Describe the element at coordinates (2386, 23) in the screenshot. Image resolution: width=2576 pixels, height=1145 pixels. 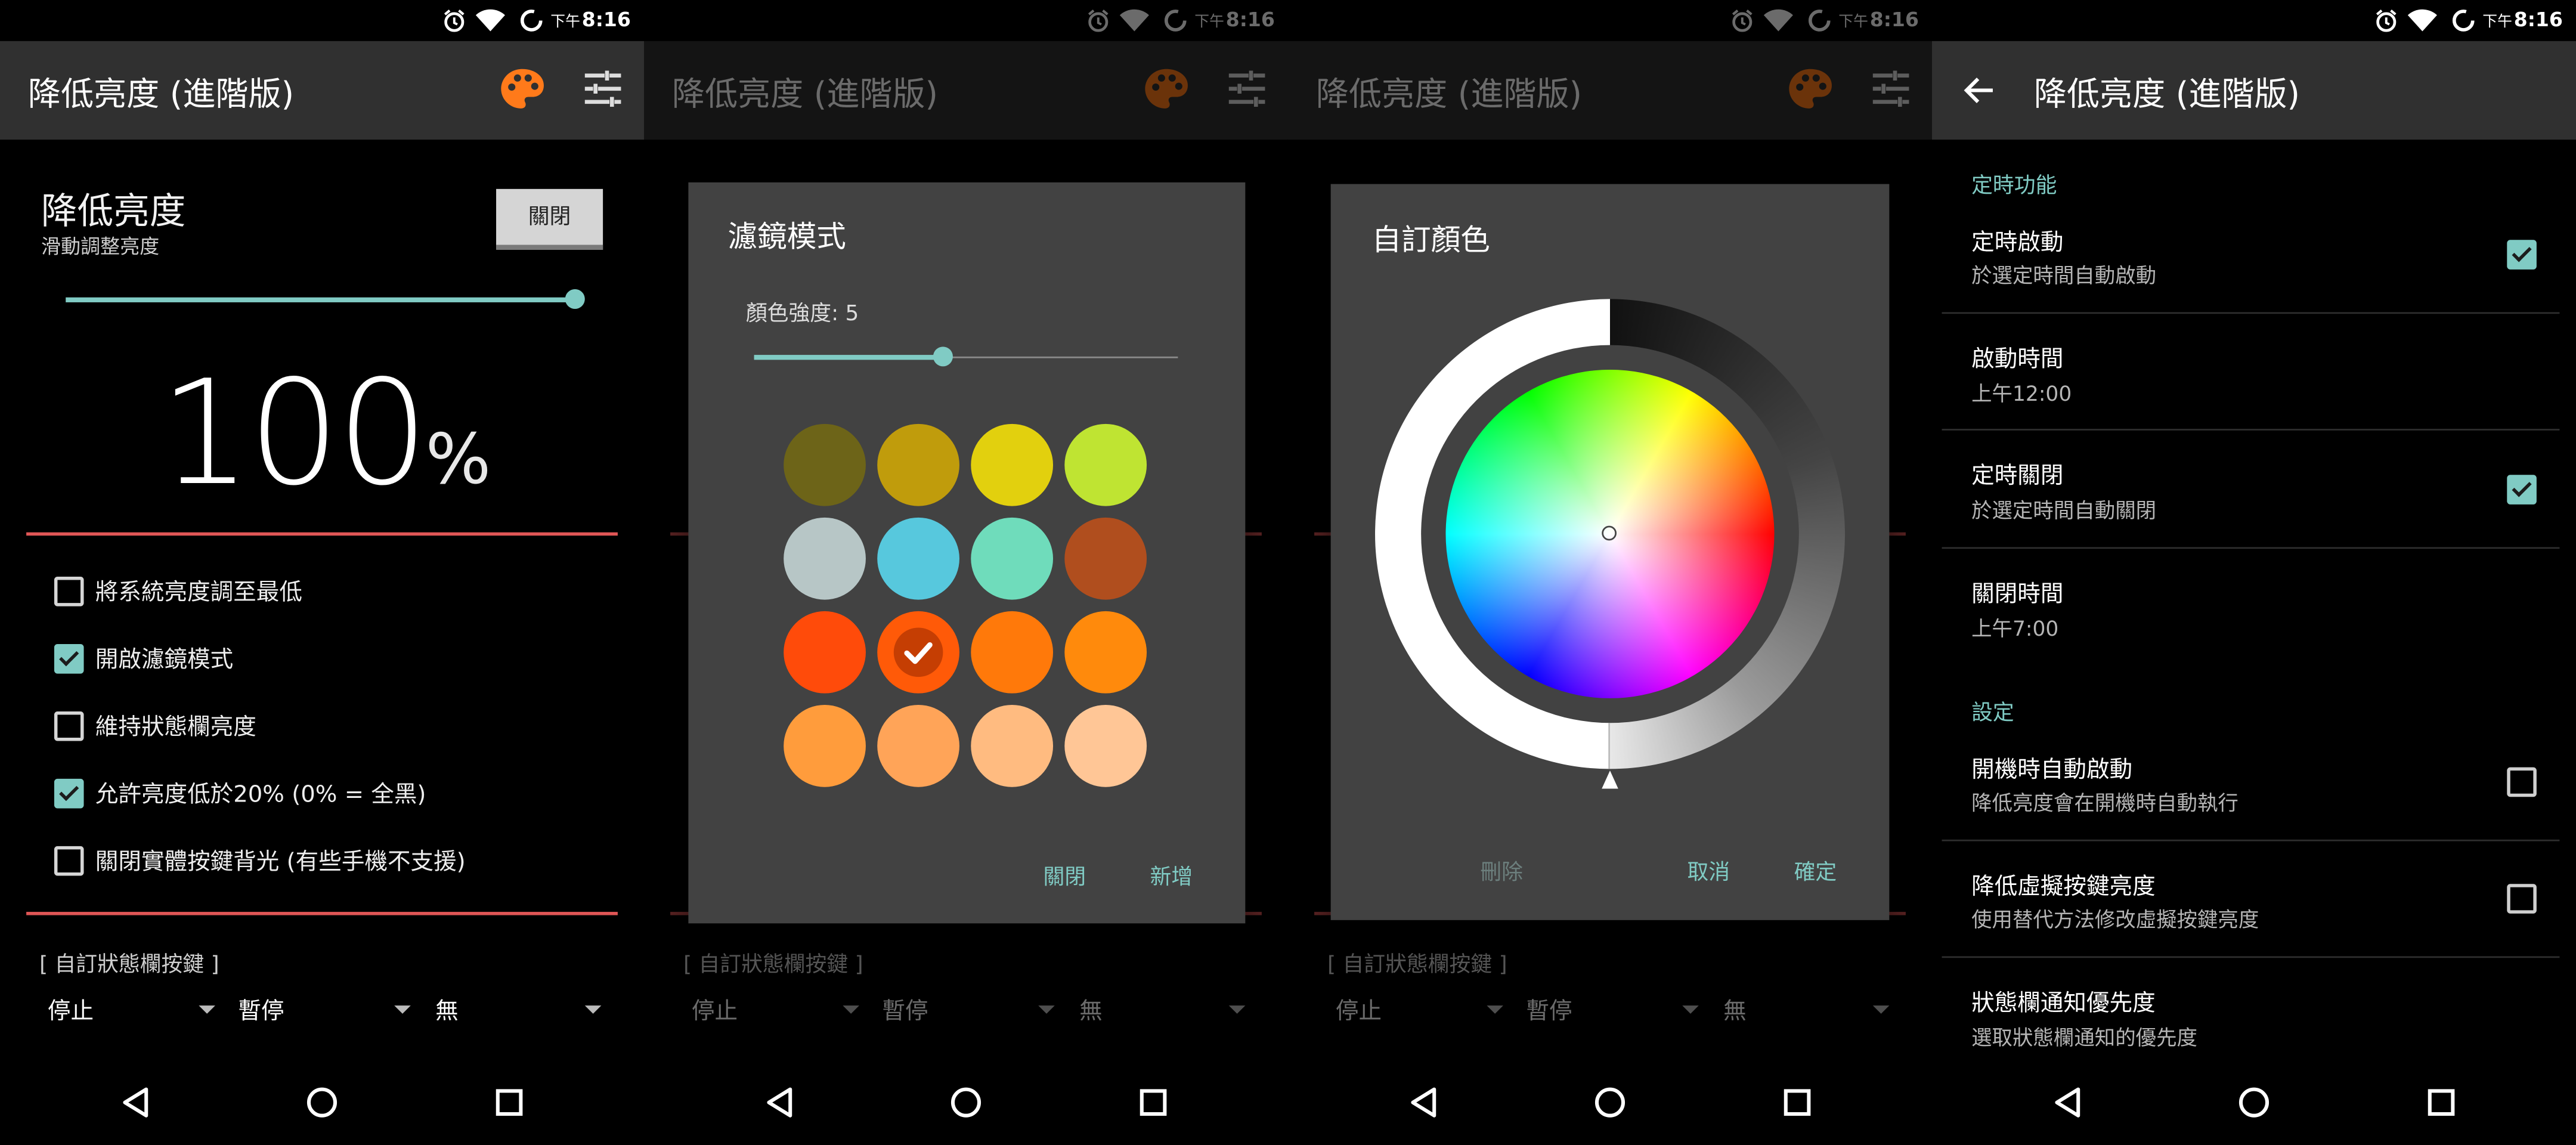
I see `alarm-icon` at that location.